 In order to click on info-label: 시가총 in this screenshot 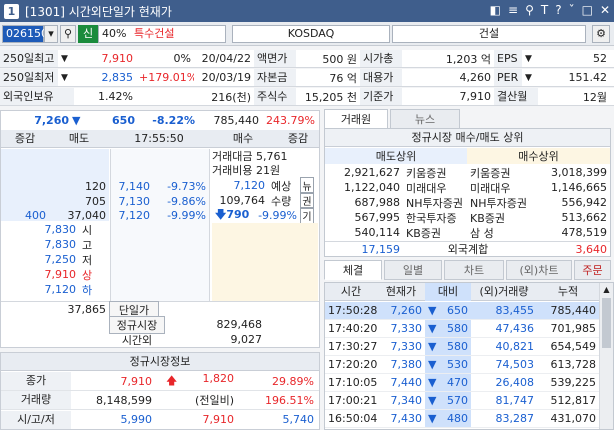, I will do `click(381, 58)`.